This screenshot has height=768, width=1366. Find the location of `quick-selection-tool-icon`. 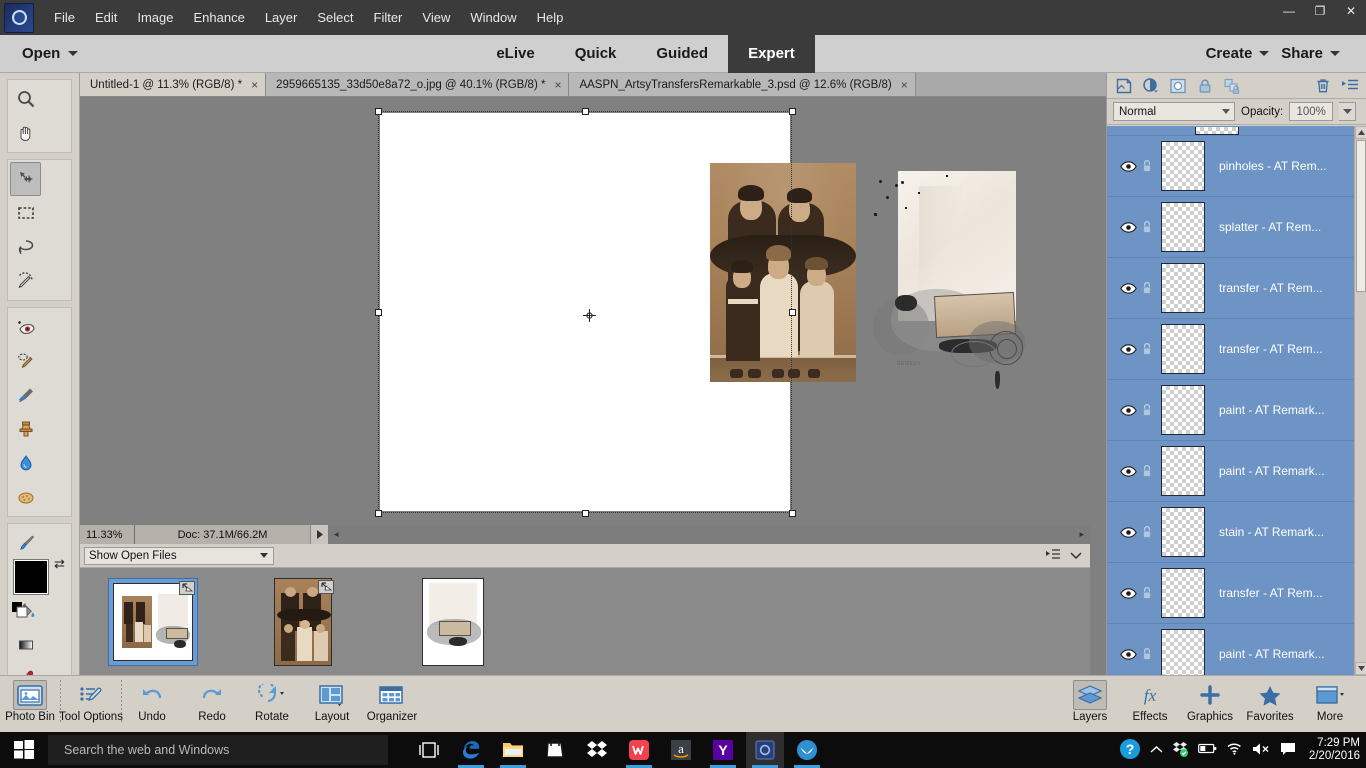

quick-selection-tool-icon is located at coordinates (25, 281).